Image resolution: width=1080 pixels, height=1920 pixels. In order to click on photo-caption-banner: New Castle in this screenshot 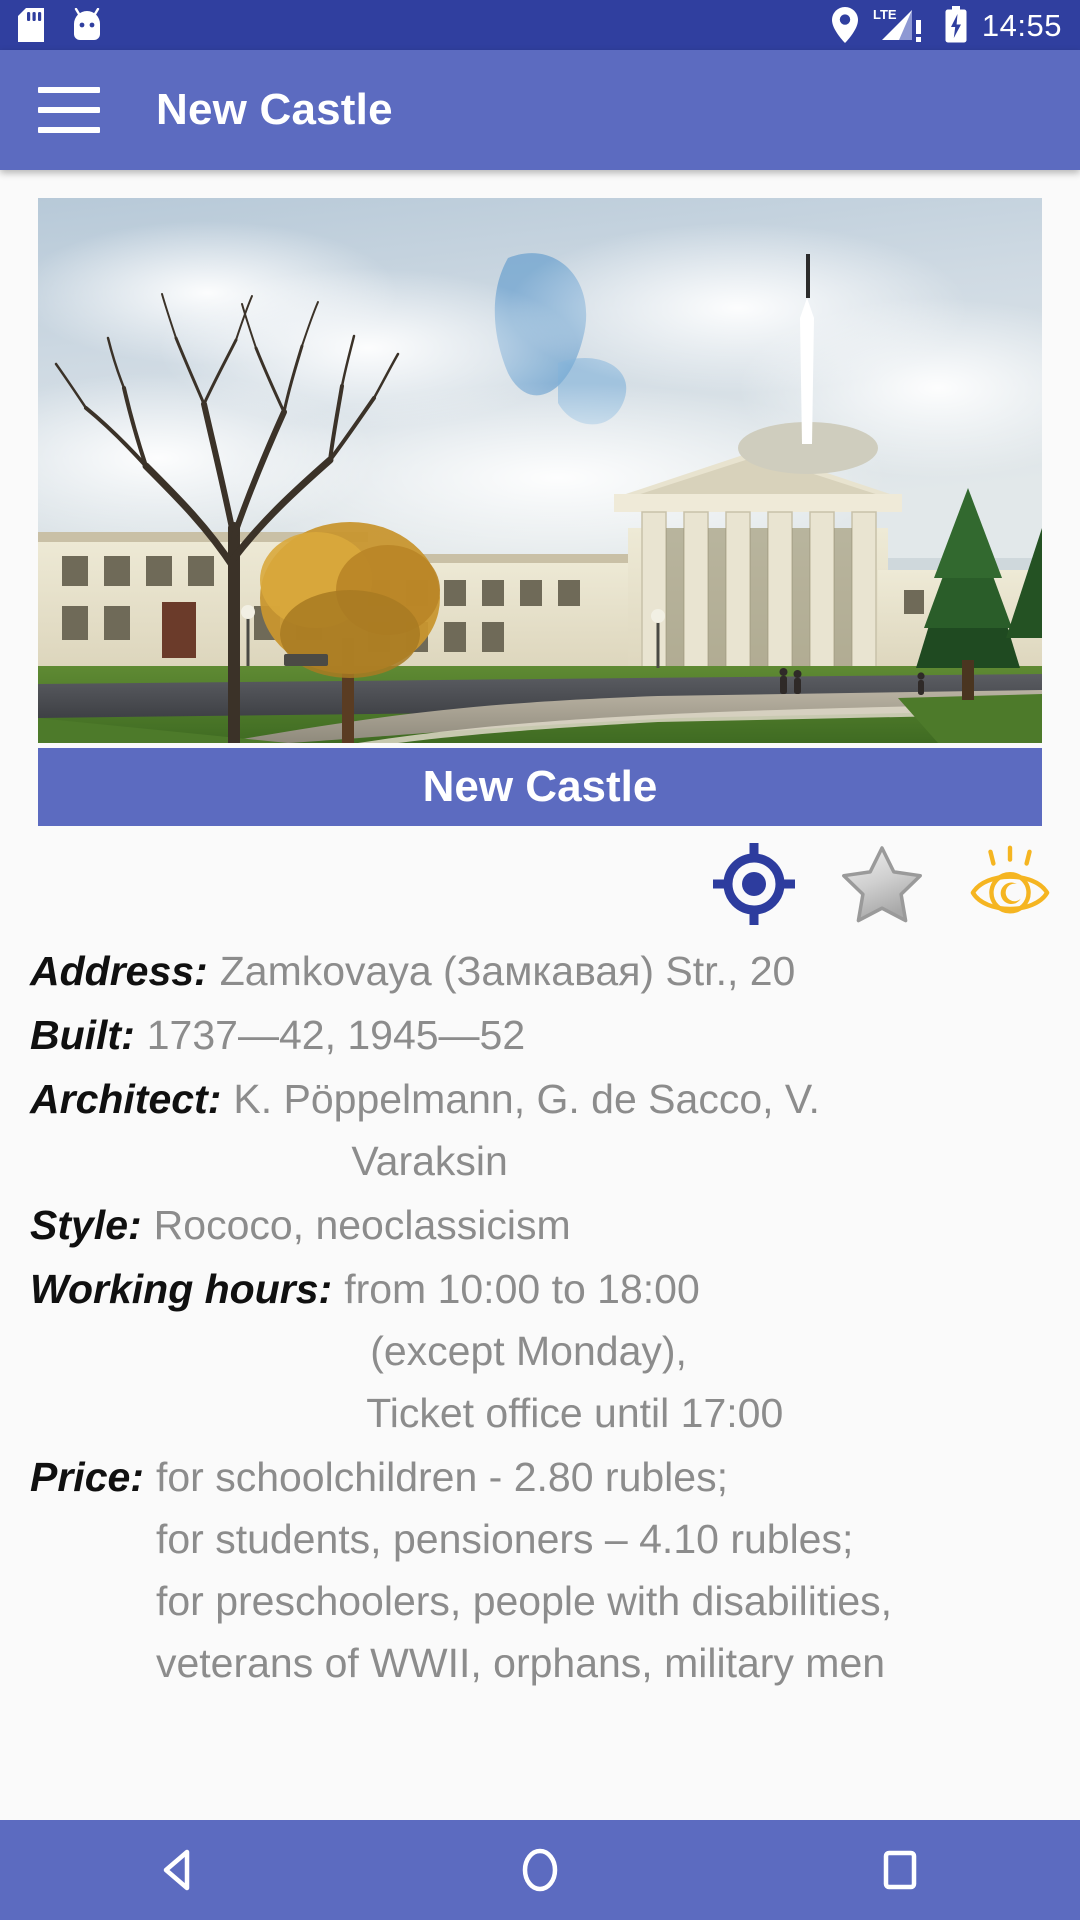, I will do `click(540, 787)`.